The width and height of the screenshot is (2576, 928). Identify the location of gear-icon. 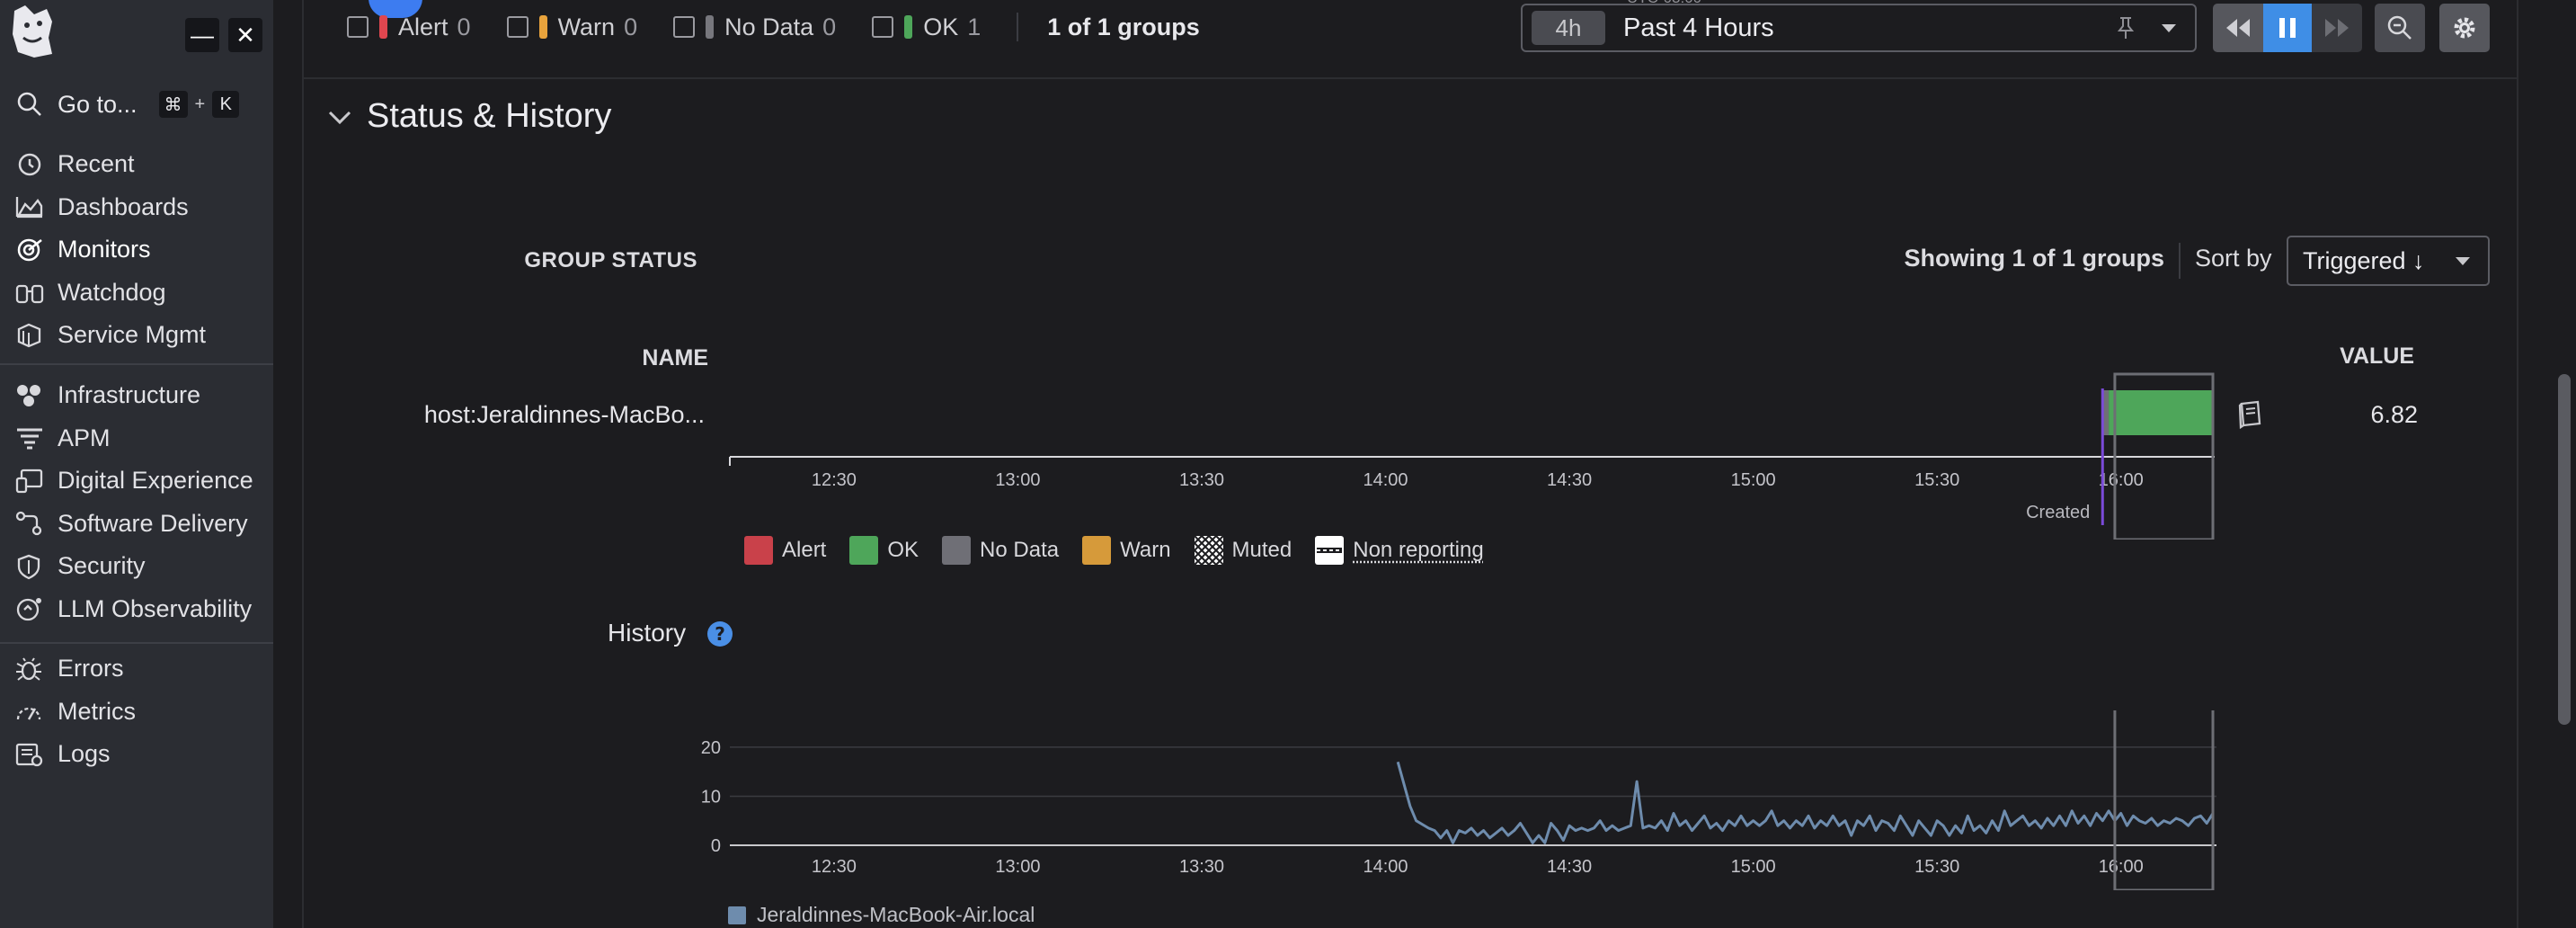
(2464, 28).